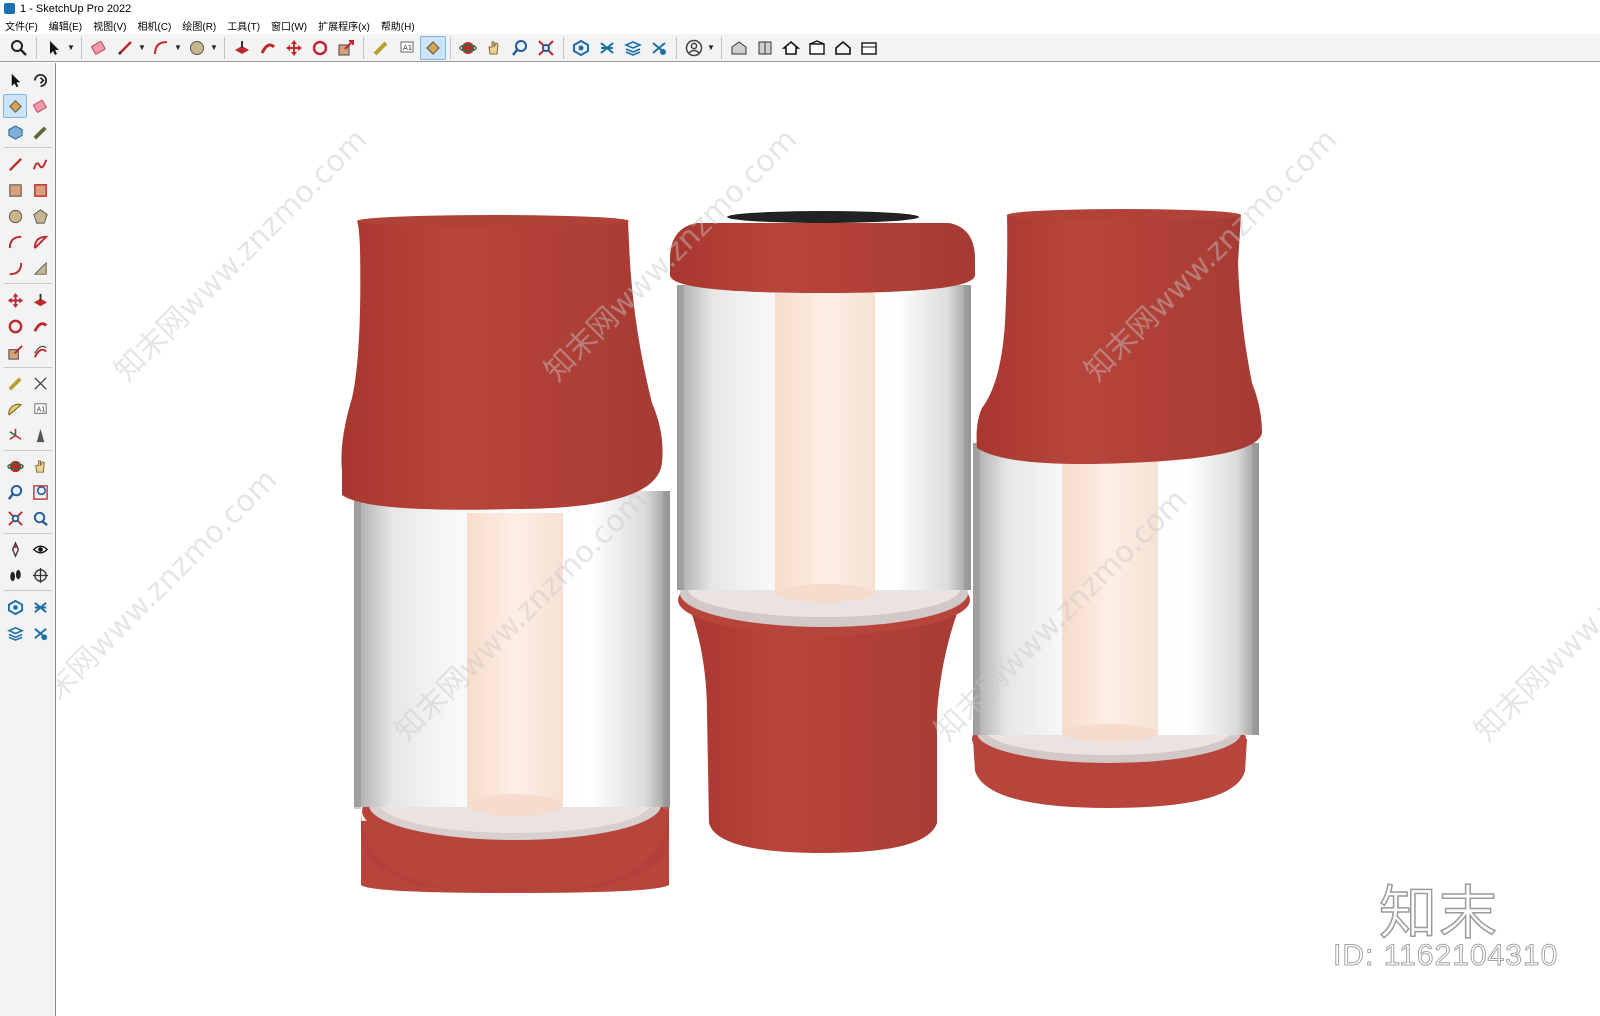 Image resolution: width=1600 pixels, height=1016 pixels. Describe the element at coordinates (214, 48) in the screenshot. I see `circle-dropdown: ▼` at that location.